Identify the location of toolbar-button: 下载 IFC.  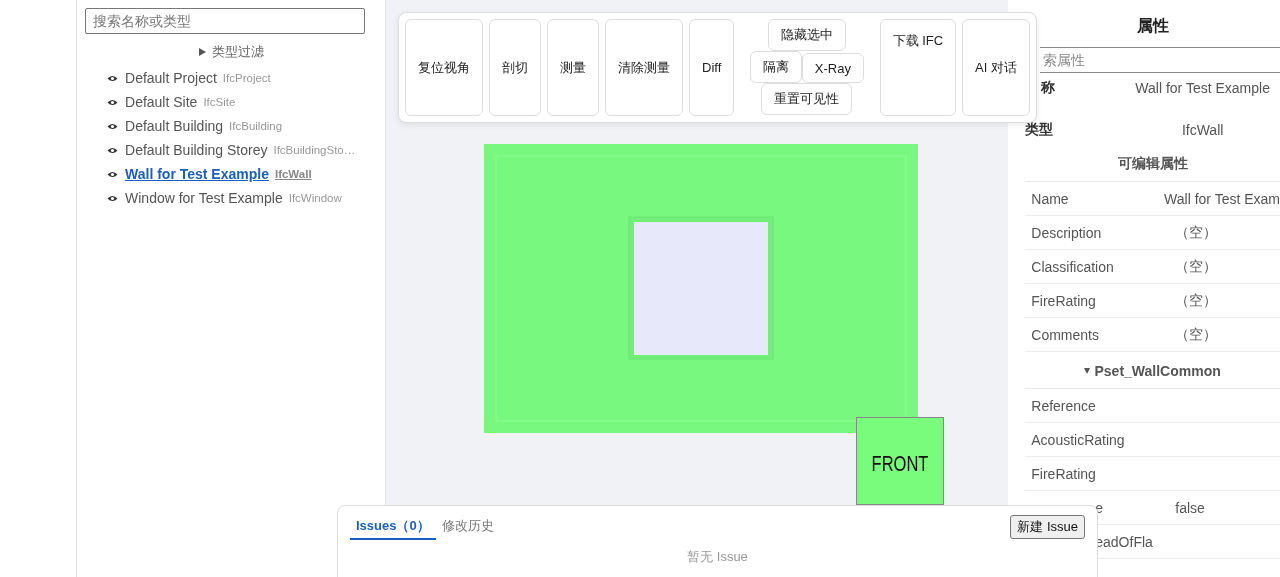
(918, 67).